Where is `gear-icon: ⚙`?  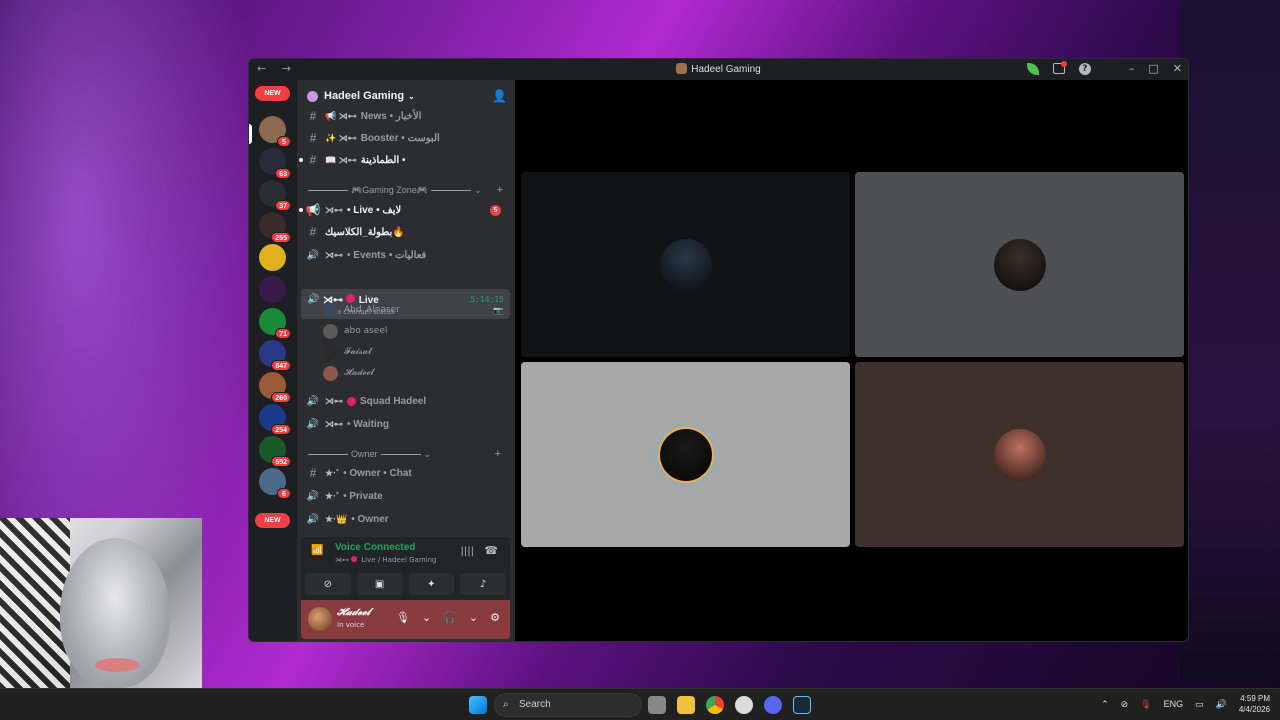
gear-icon: ⚙ is located at coordinates (495, 617).